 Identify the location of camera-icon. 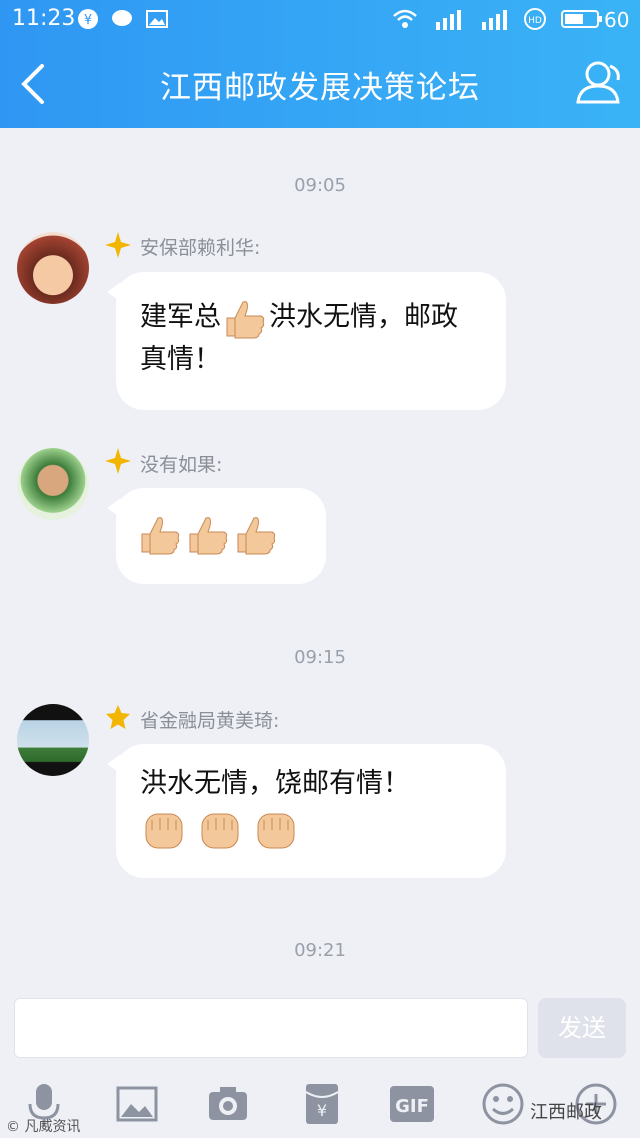
(228, 1104).